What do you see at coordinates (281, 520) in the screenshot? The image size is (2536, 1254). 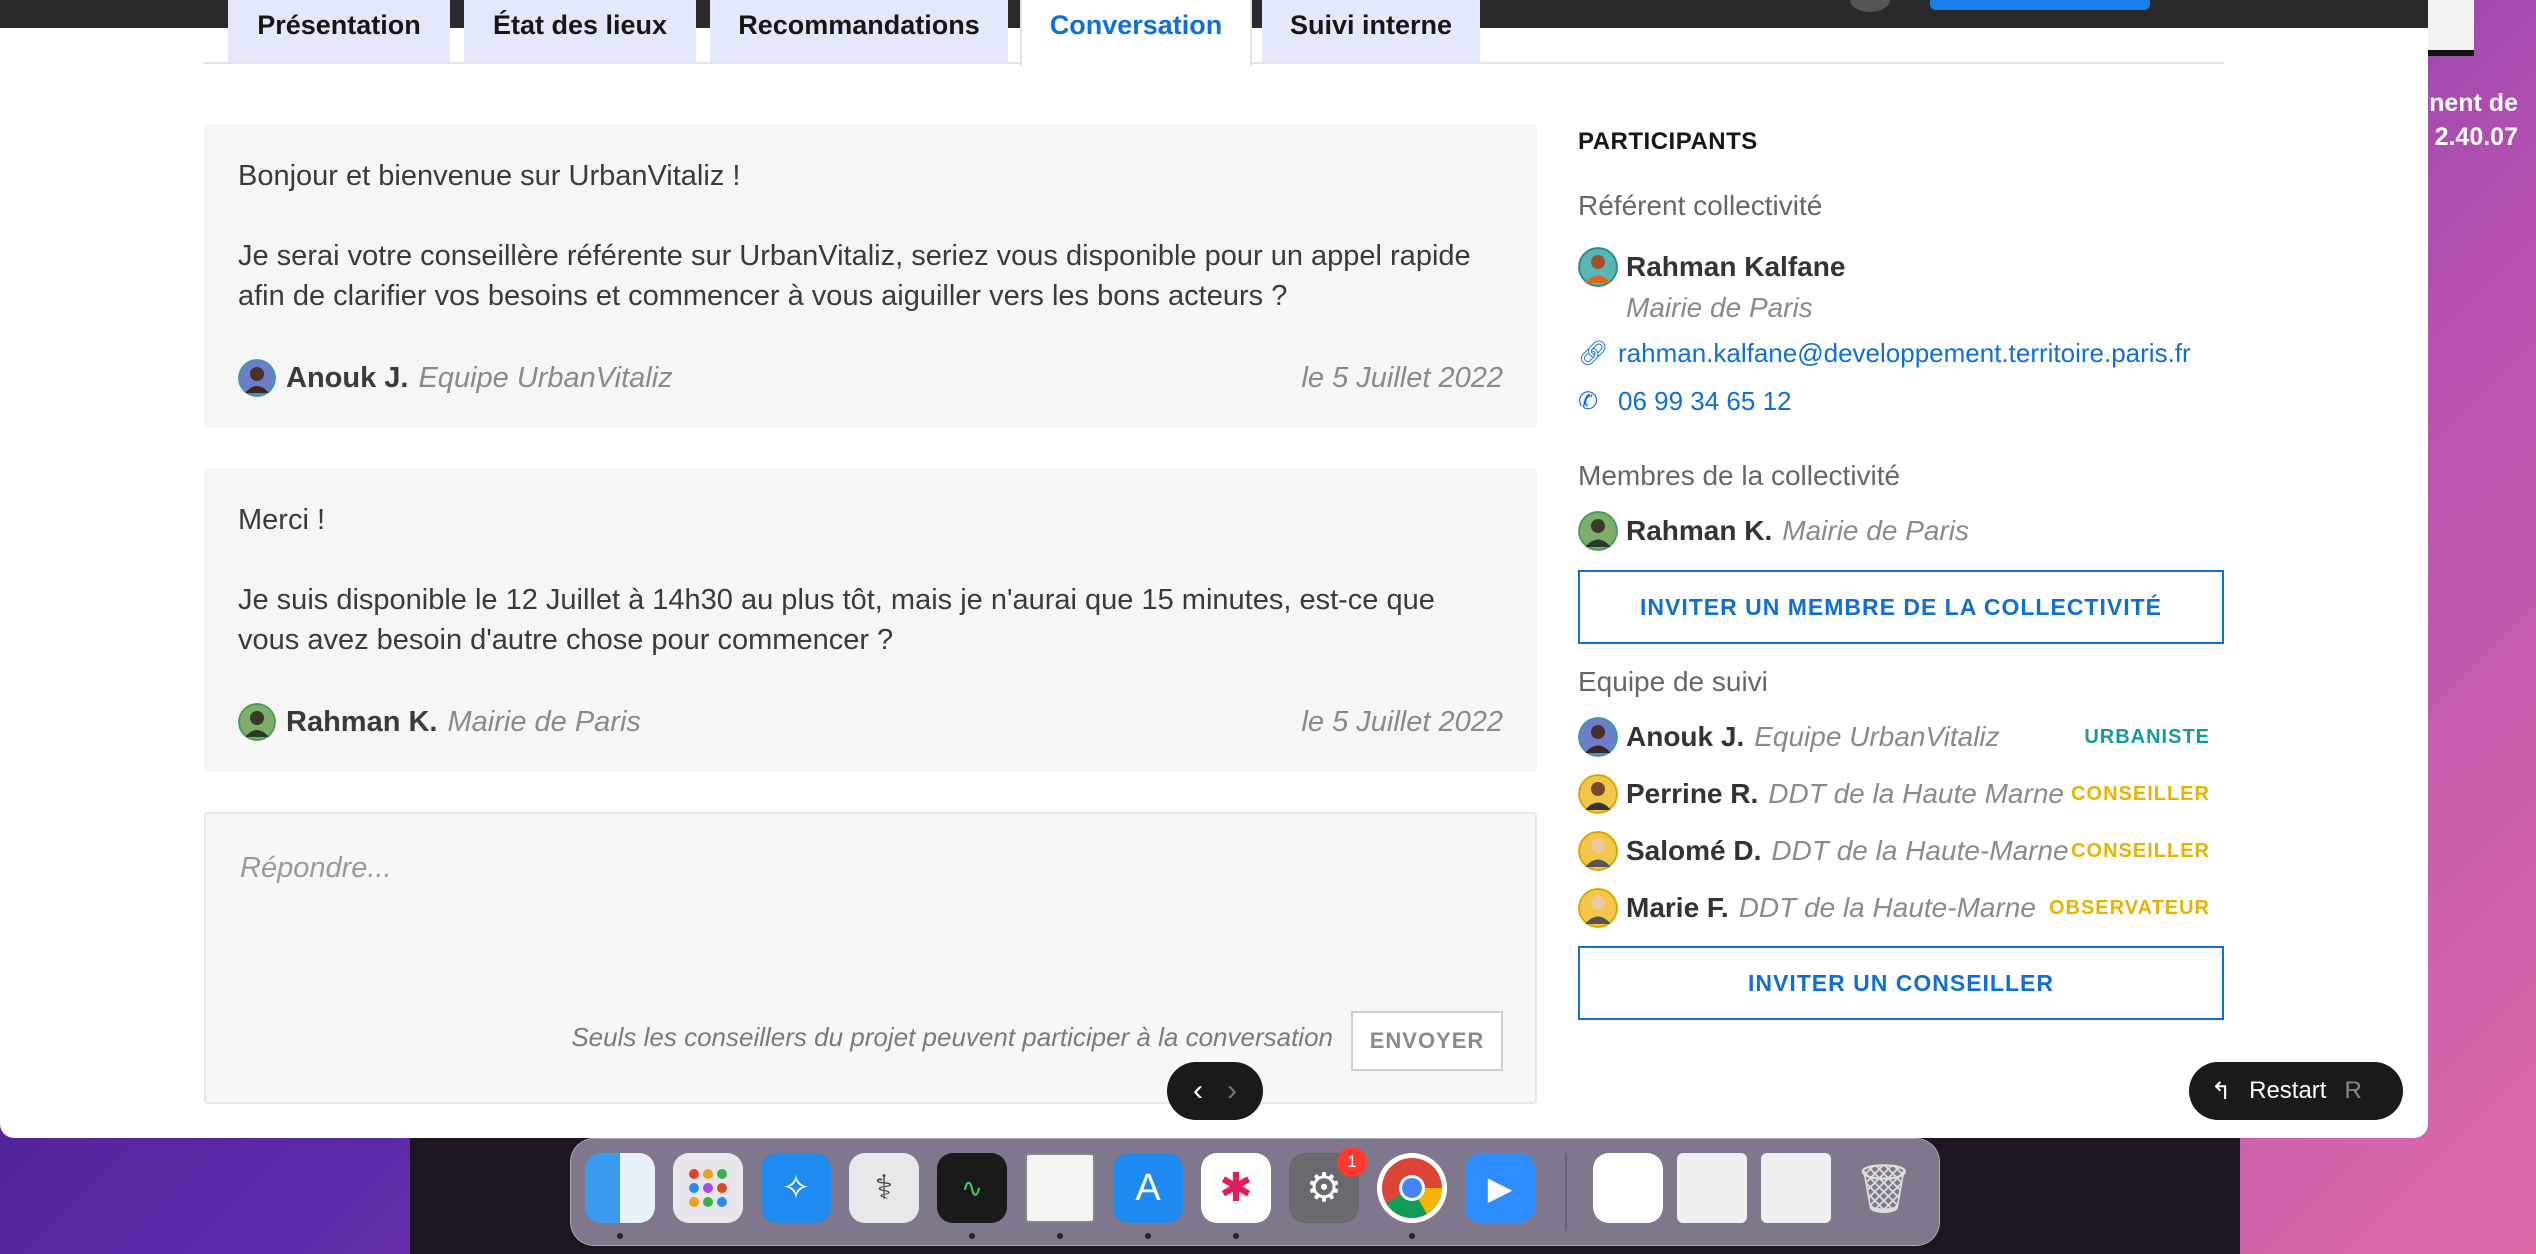 I see `message-text: Merci !` at bounding box center [281, 520].